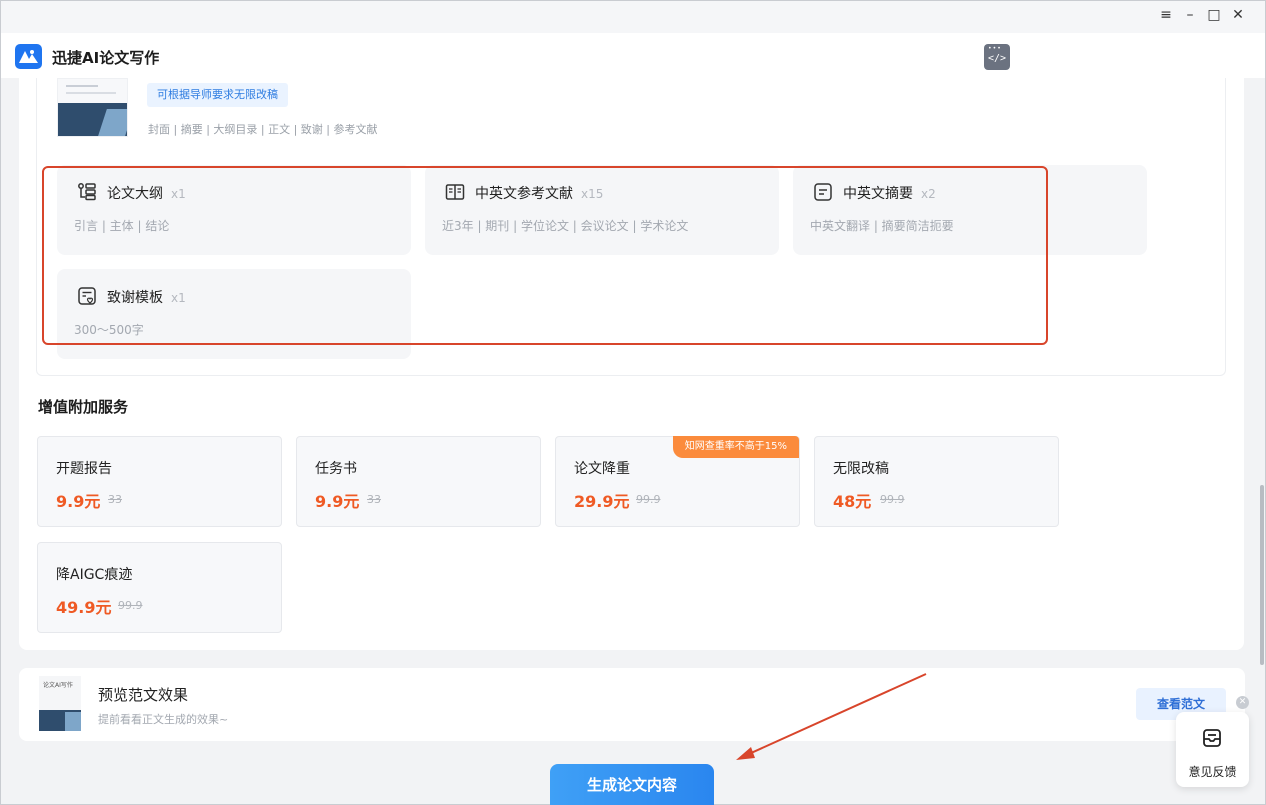 This screenshot has width=1266, height=805. Describe the element at coordinates (159, 481) in the screenshot. I see `service-card-proposal-report: 开题报告 9.9元 33` at that location.